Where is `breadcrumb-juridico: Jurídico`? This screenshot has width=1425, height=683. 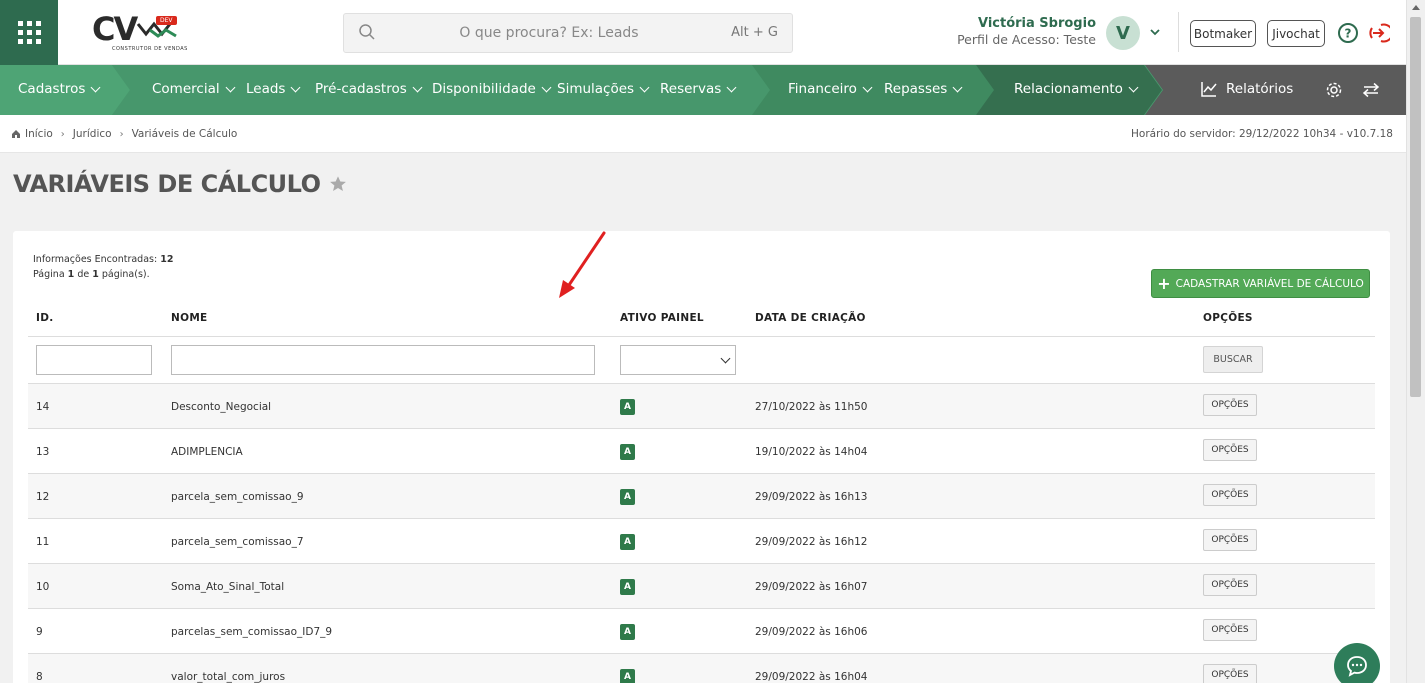 breadcrumb-juridico: Jurídico is located at coordinates (92, 134).